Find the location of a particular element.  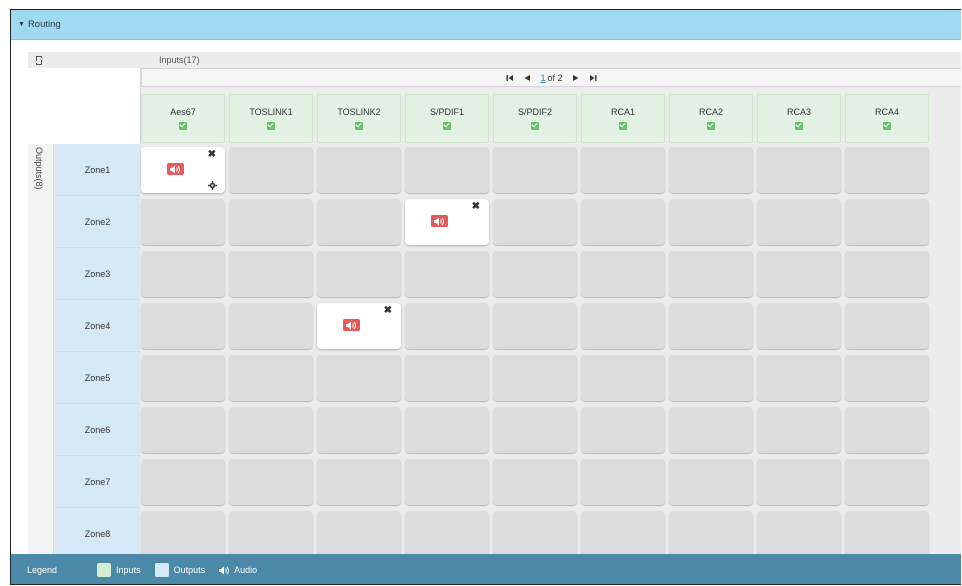

output-row-header: Zone2 is located at coordinates (97, 222).